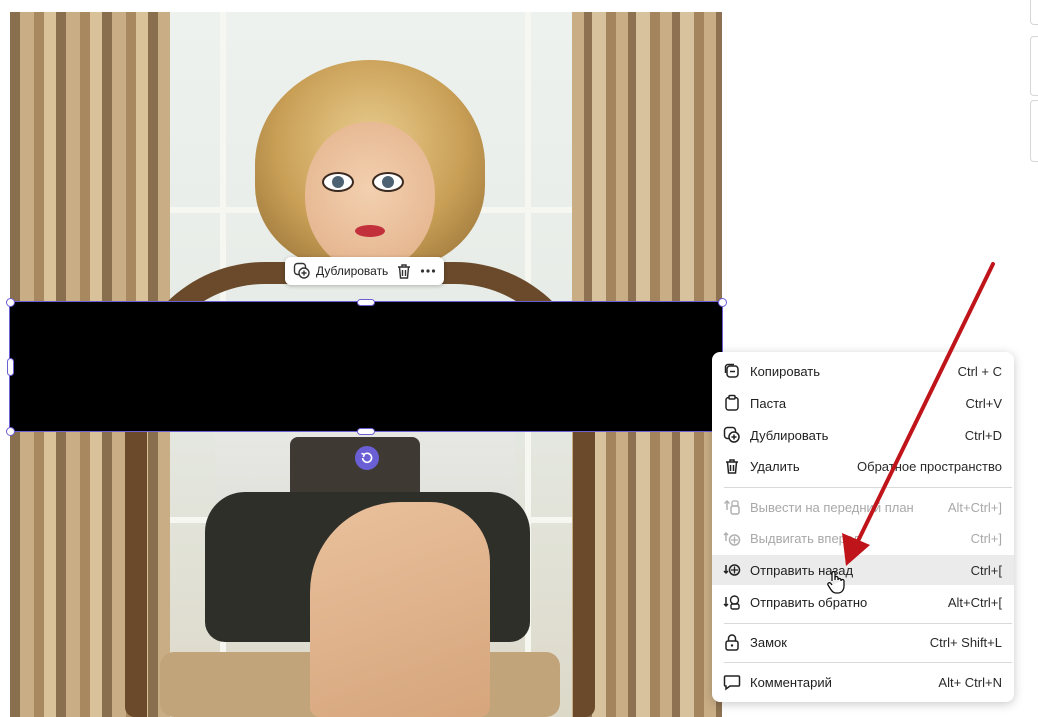 This screenshot has height=717, width=1038. I want to click on menu-item-shortcut: Ctrl+[, so click(986, 570).